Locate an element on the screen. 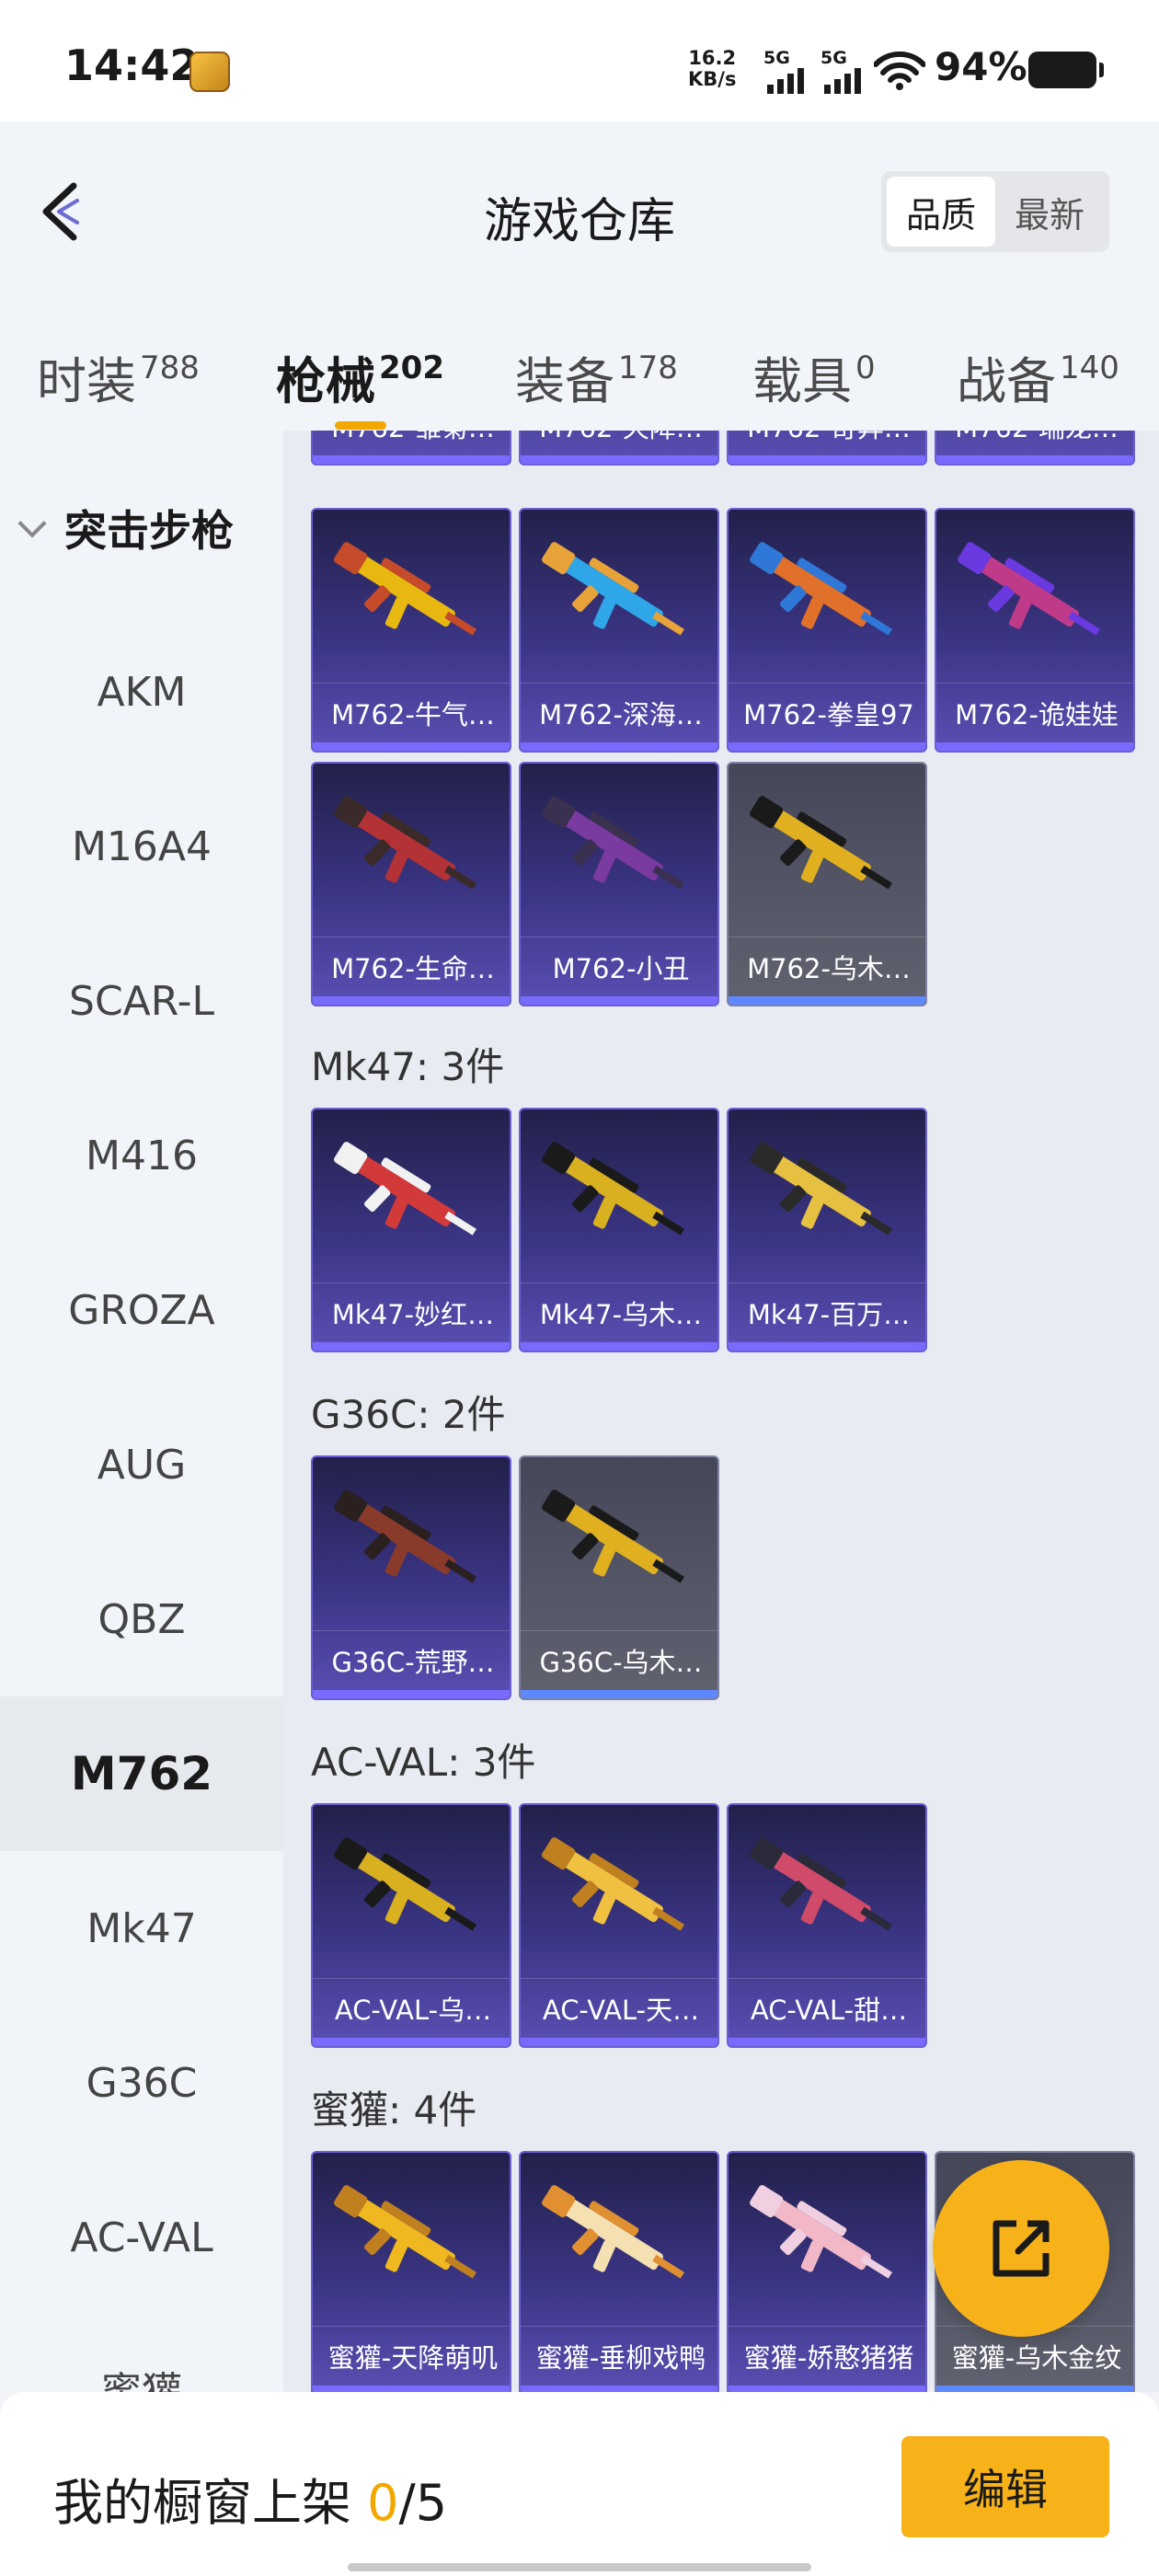 The image size is (1159, 2576). share-button is located at coordinates (1021, 2248).